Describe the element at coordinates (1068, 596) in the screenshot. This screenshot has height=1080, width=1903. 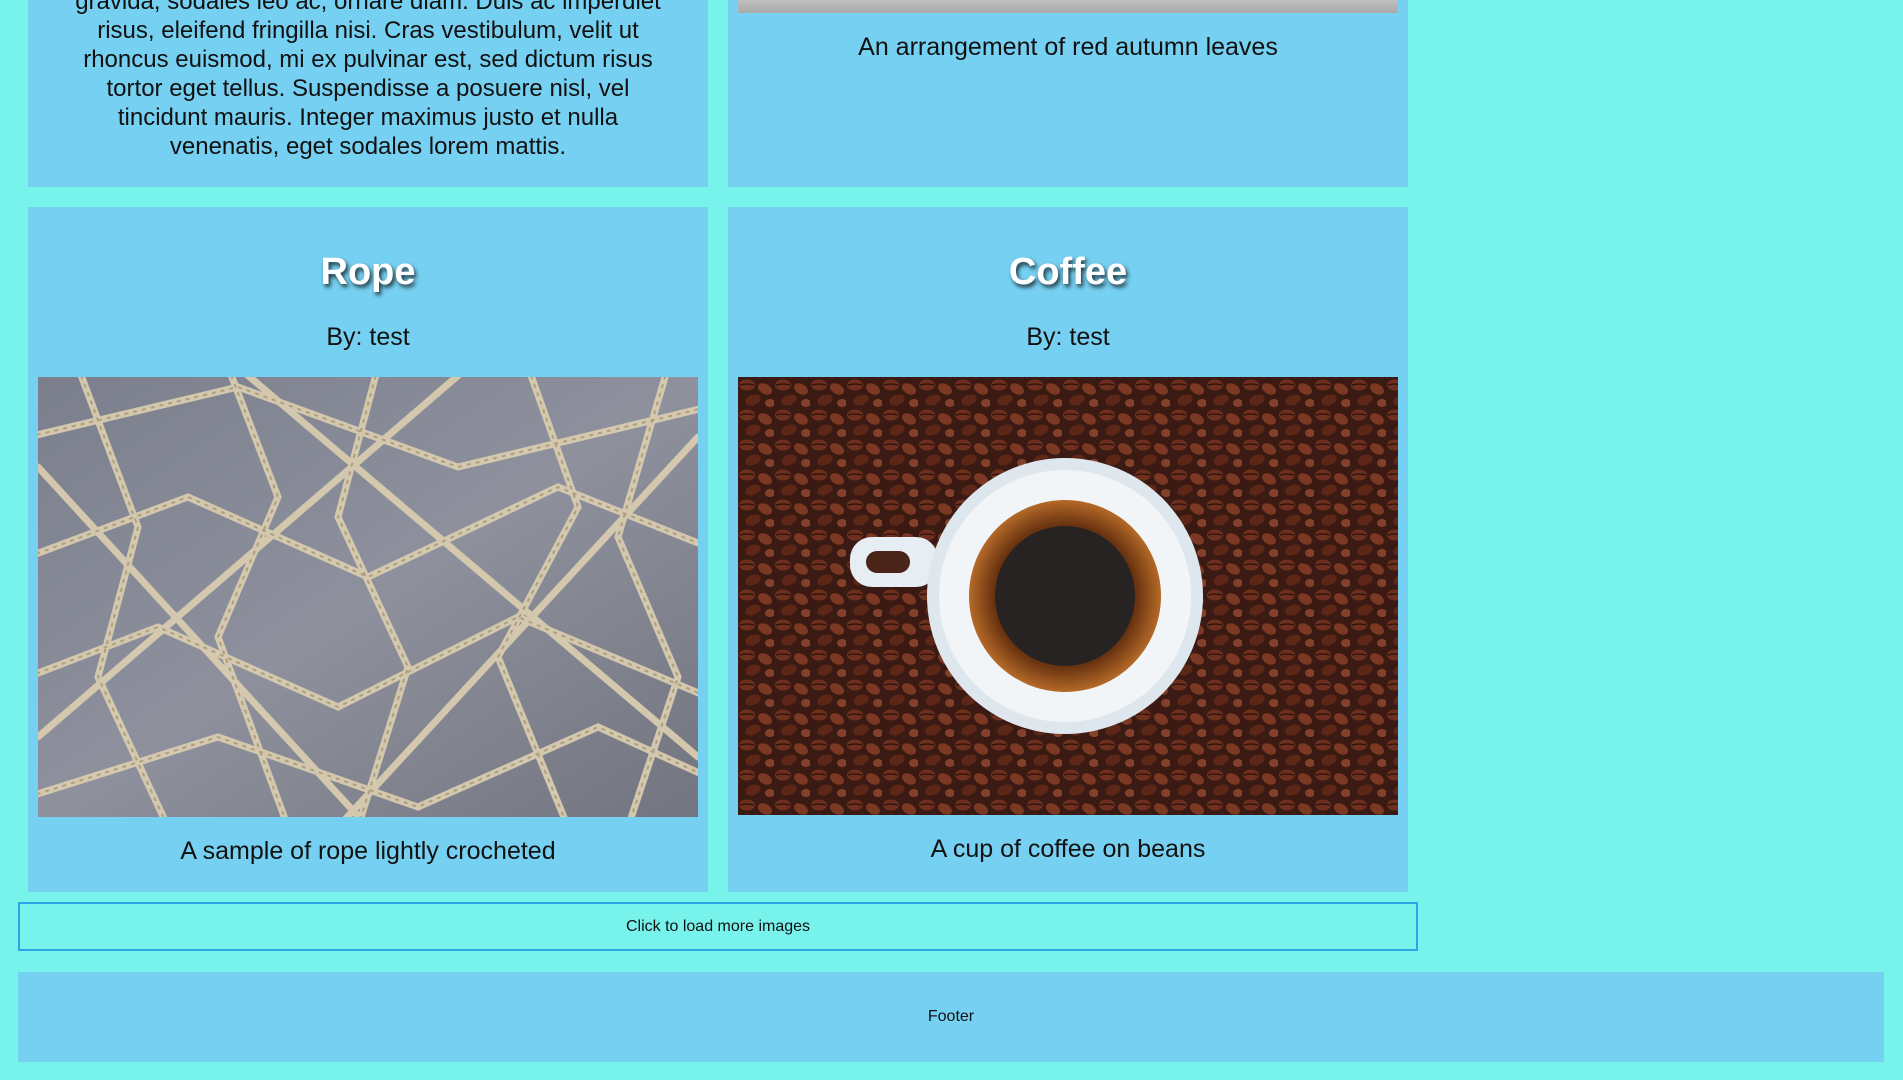
I see `coffee-image` at that location.